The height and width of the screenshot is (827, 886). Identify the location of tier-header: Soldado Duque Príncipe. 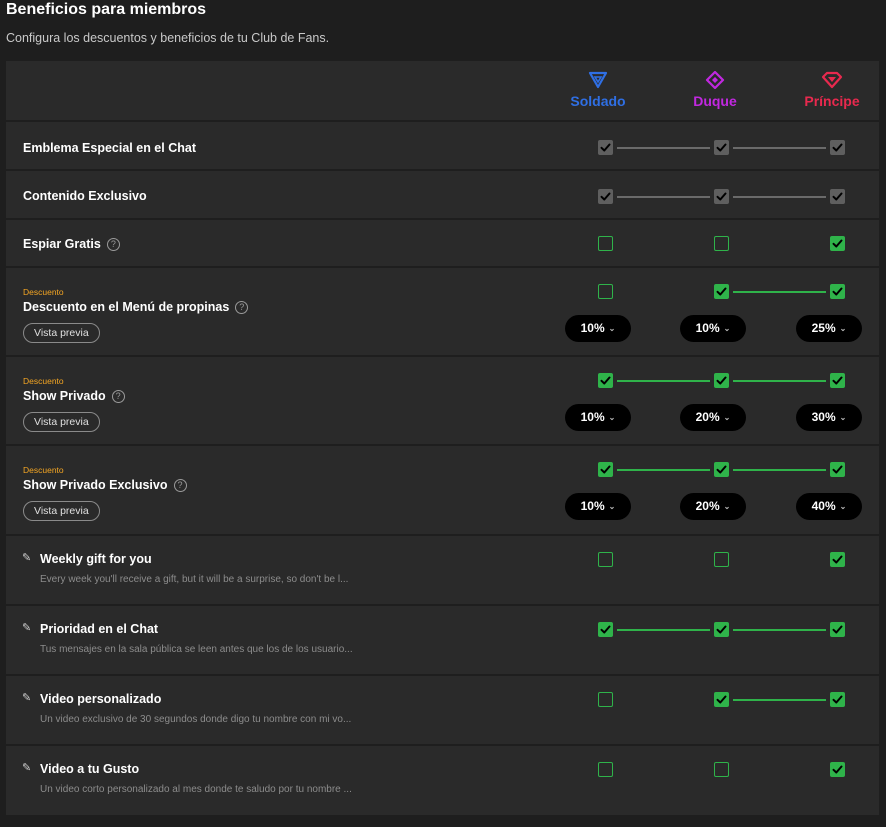
(442, 91).